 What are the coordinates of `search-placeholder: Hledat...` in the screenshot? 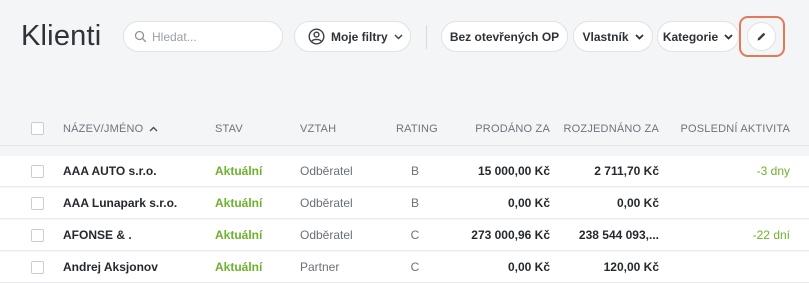 It's located at (174, 36).